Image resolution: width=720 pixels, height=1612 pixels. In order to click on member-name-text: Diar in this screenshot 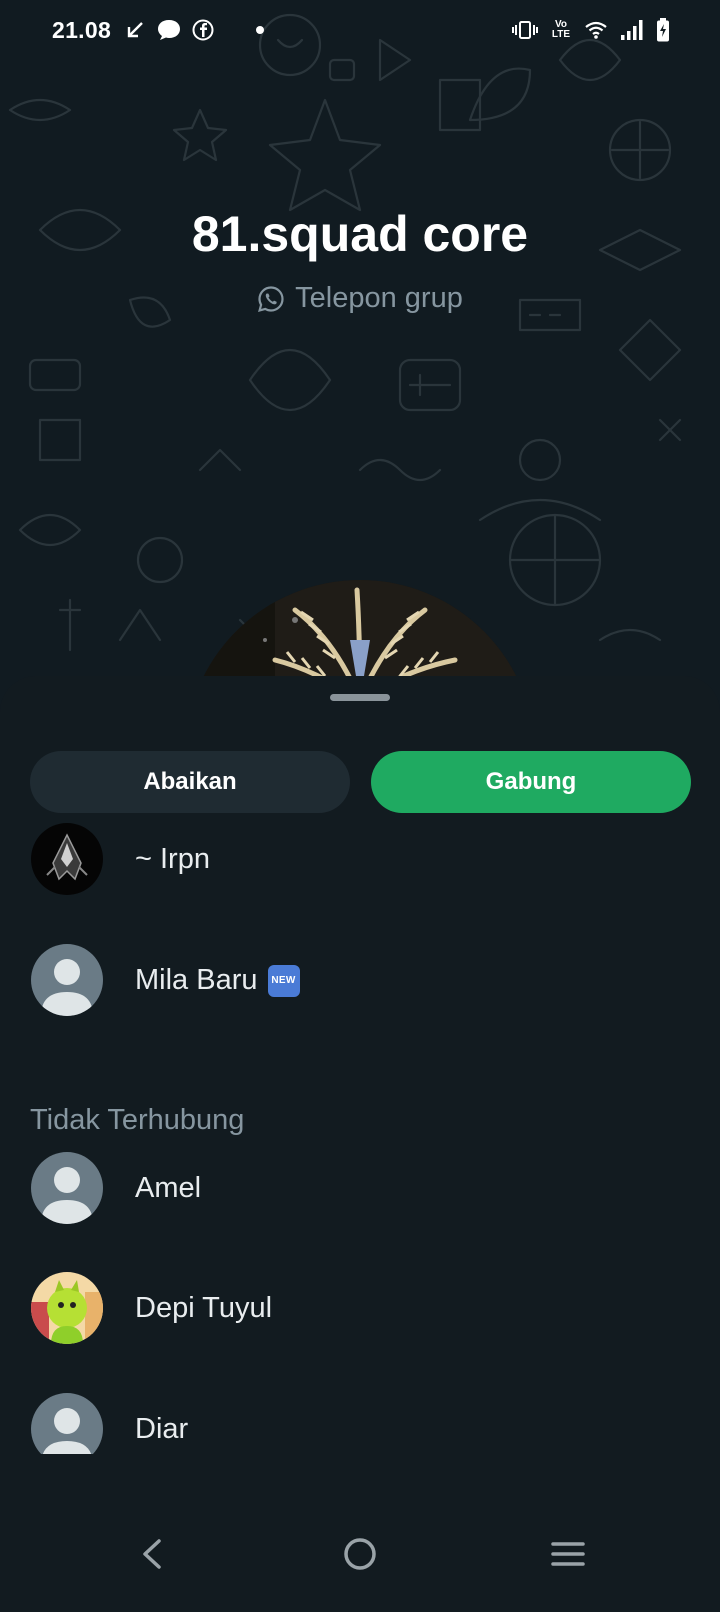, I will do `click(162, 1429)`.